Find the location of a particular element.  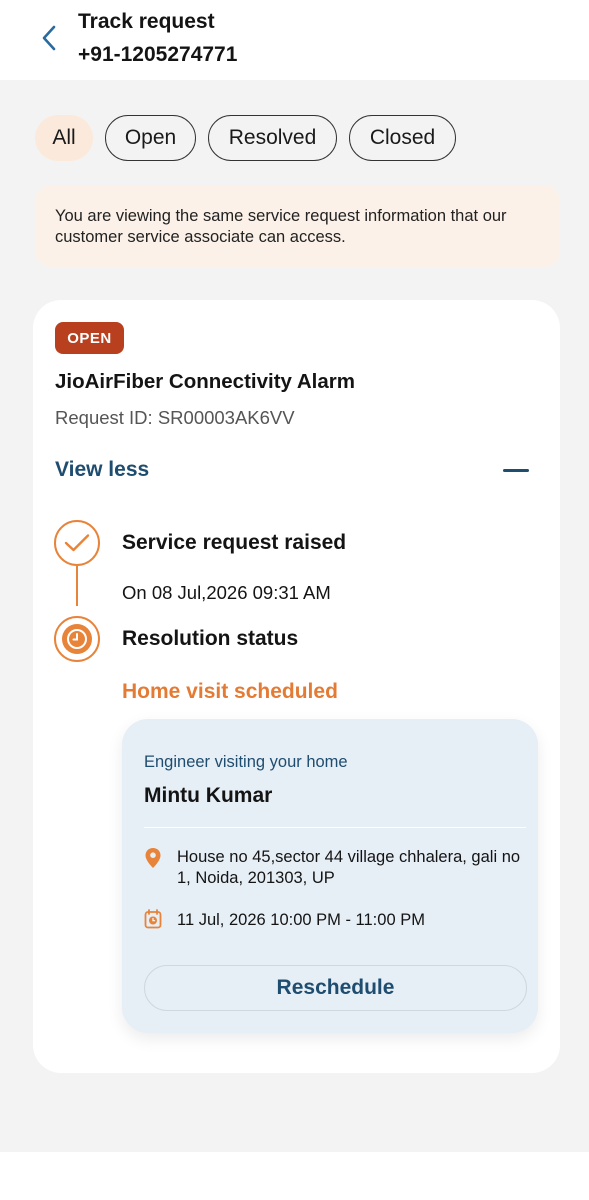

step-title-raised: Service request raised is located at coordinates (234, 542).